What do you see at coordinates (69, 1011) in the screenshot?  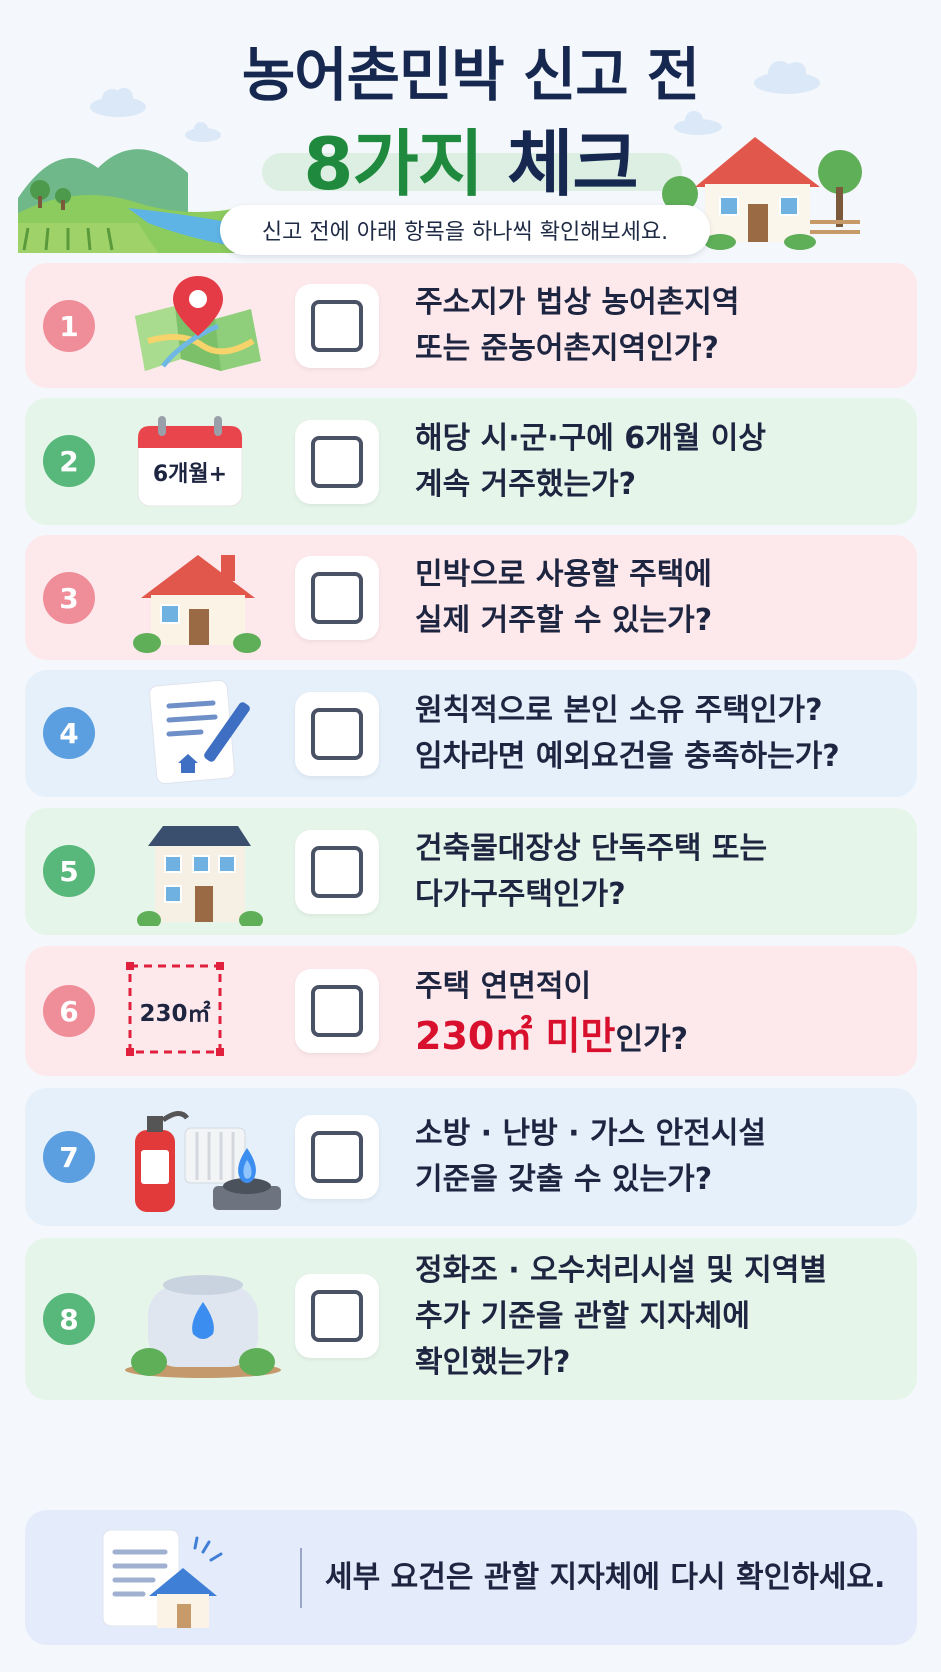 I see `item-number: 6` at bounding box center [69, 1011].